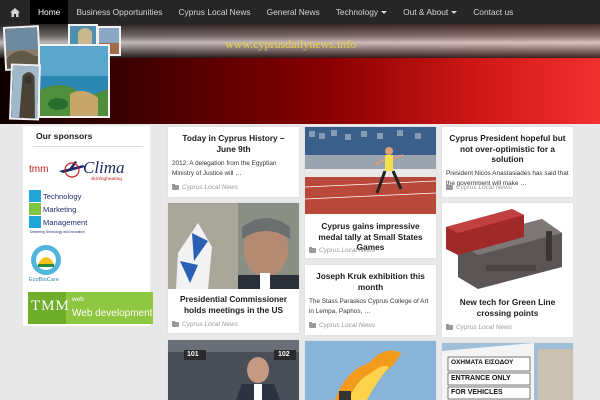 Image resolution: width=600 pixels, height=400 pixels. I want to click on sponsor-logo-ecobiocare: EcoBioCare, so click(46, 265).